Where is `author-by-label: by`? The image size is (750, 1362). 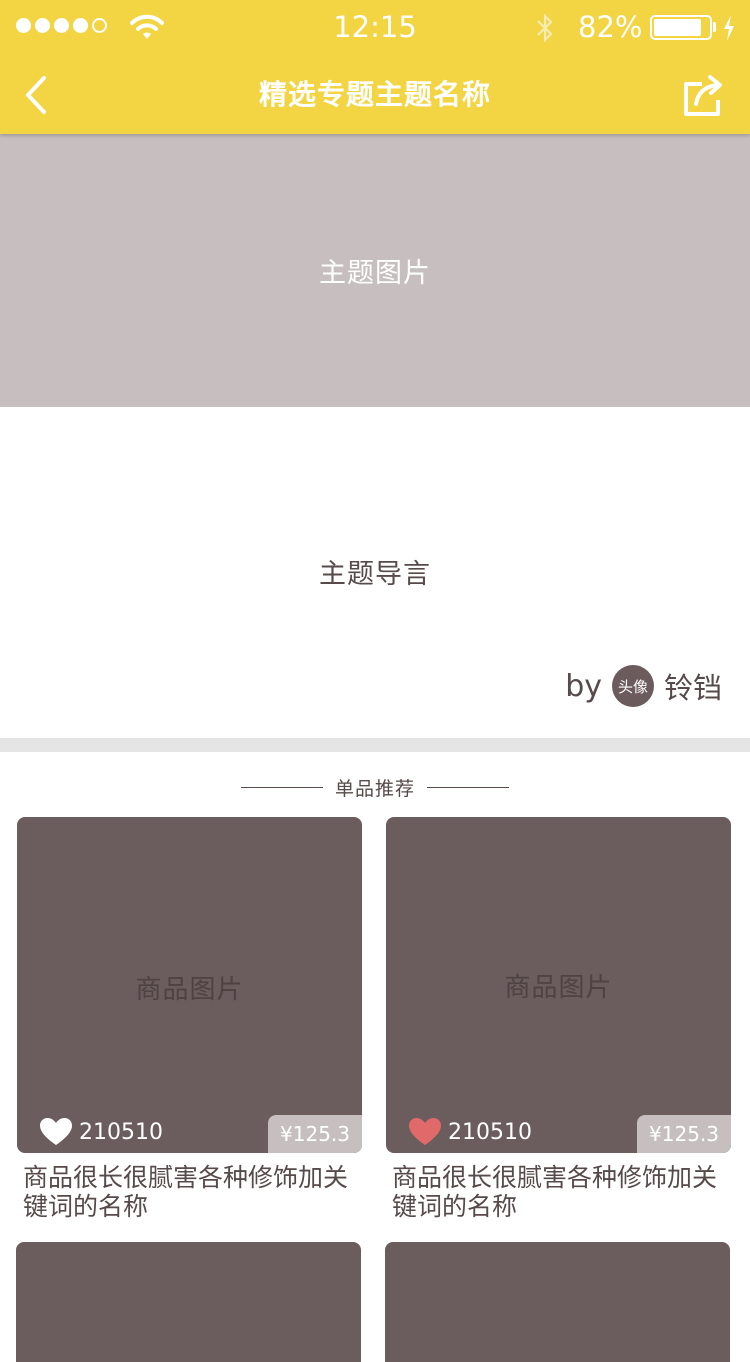
author-by-label: by is located at coordinates (583, 686).